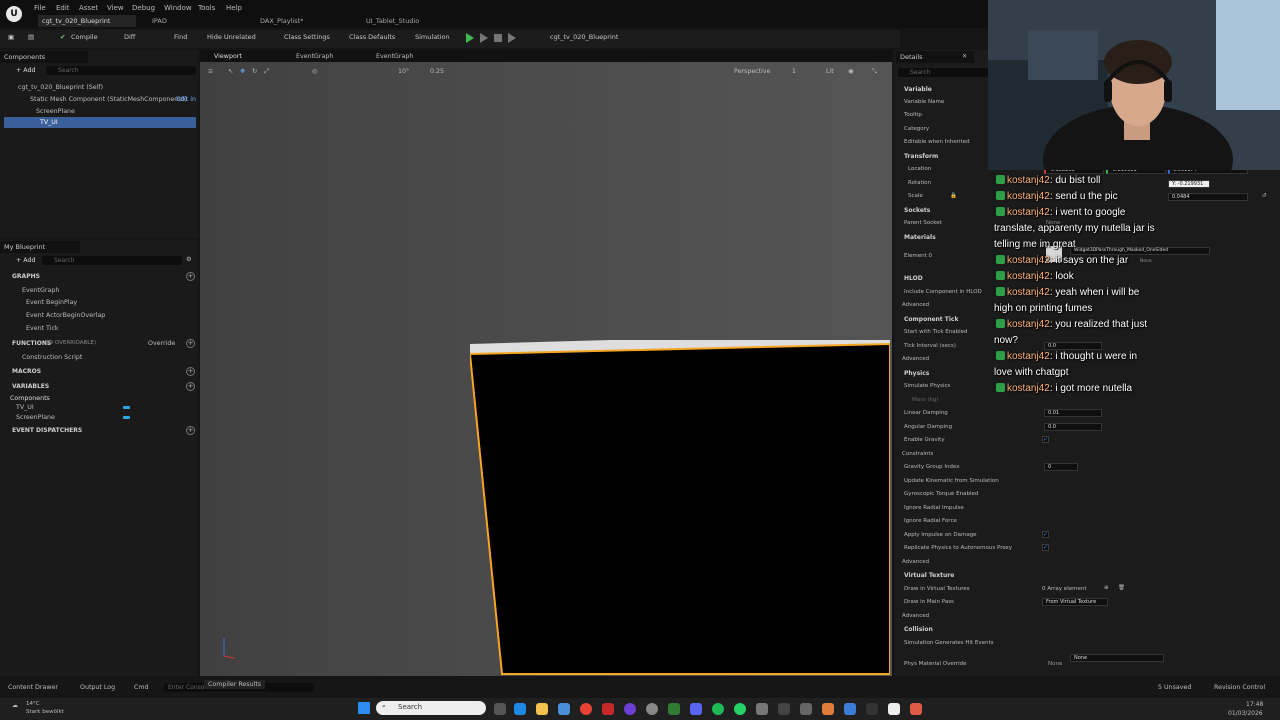 The width and height of the screenshot is (1280, 720). Describe the element at coordinates (314, 56) in the screenshot. I see `tab-eventgraph: EventGraph` at that location.